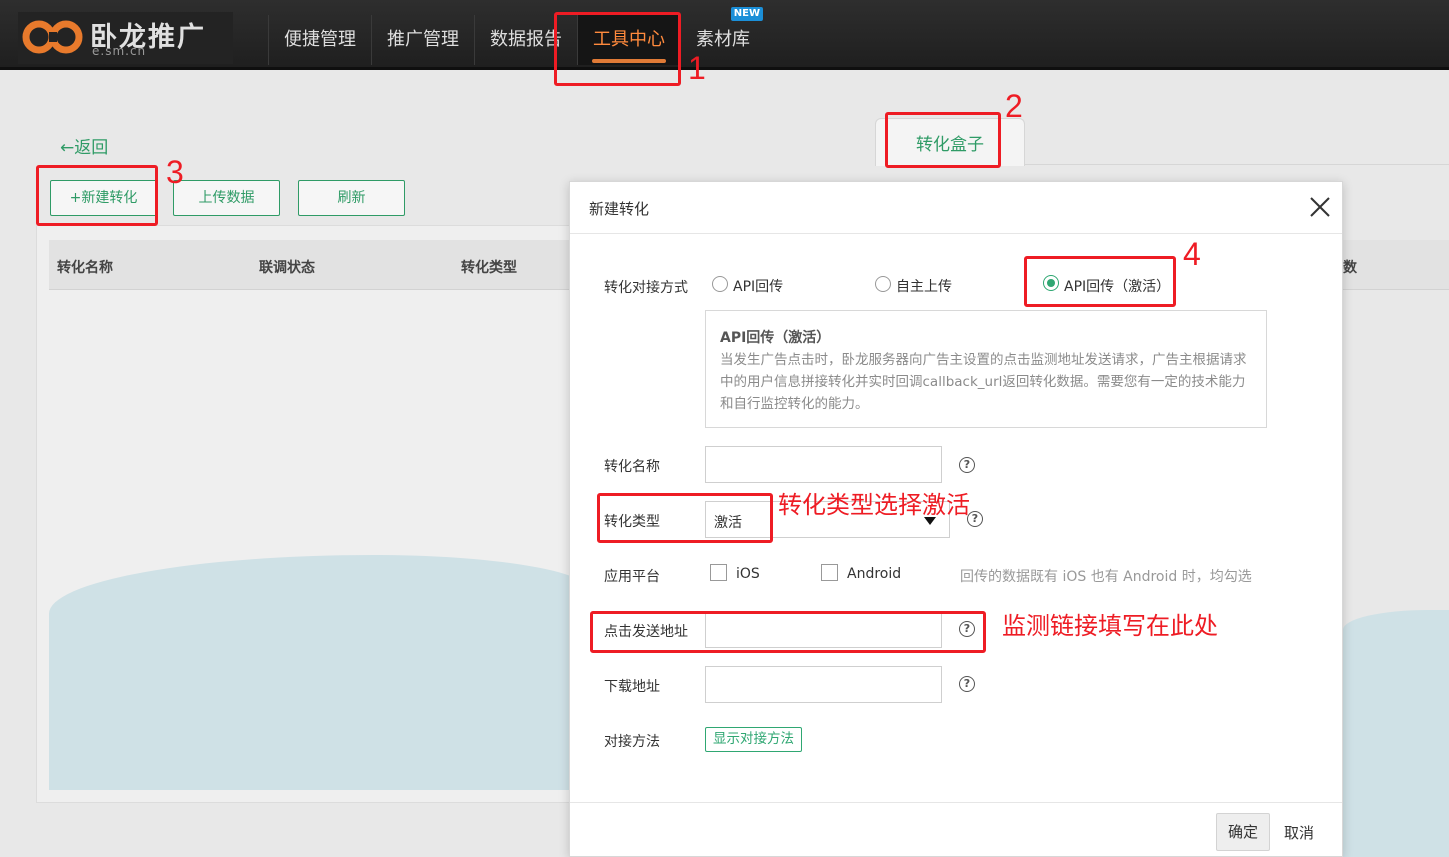  Describe the element at coordinates (924, 286) in the screenshot. I see `radio-self-upload-label: 自主上传` at that location.